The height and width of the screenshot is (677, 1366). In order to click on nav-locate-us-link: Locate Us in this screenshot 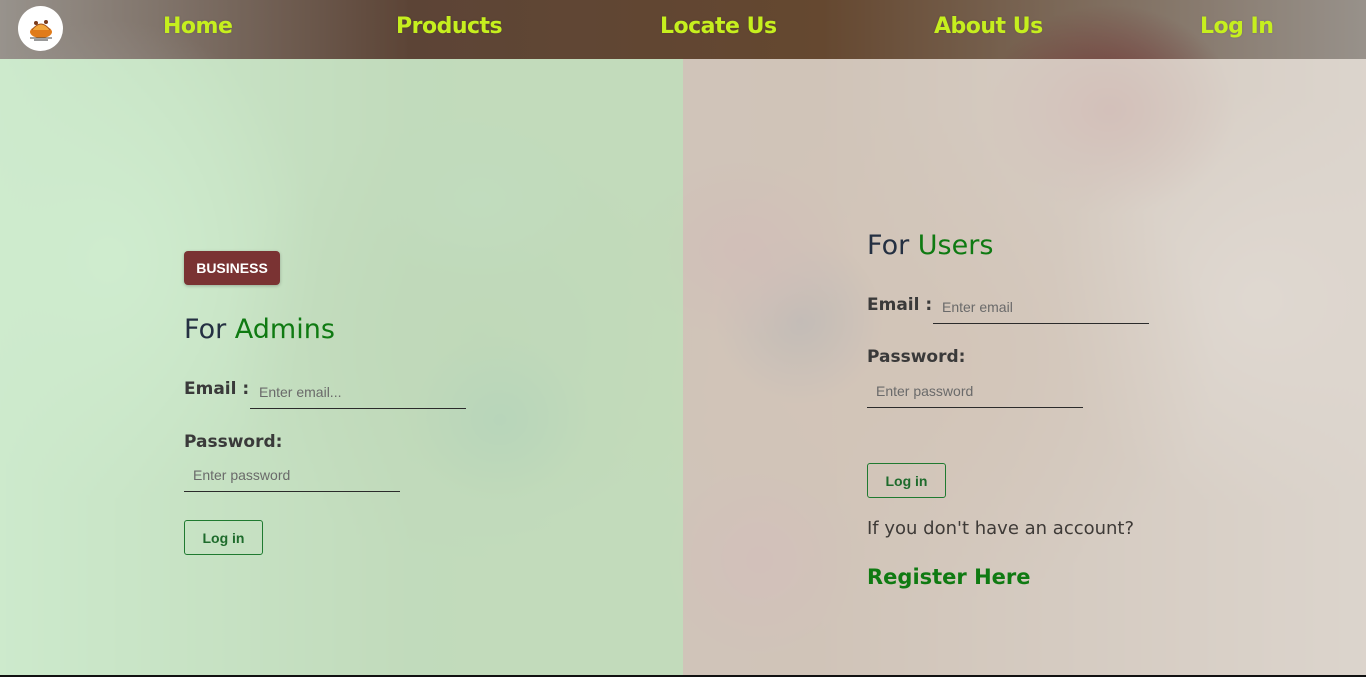, I will do `click(718, 26)`.